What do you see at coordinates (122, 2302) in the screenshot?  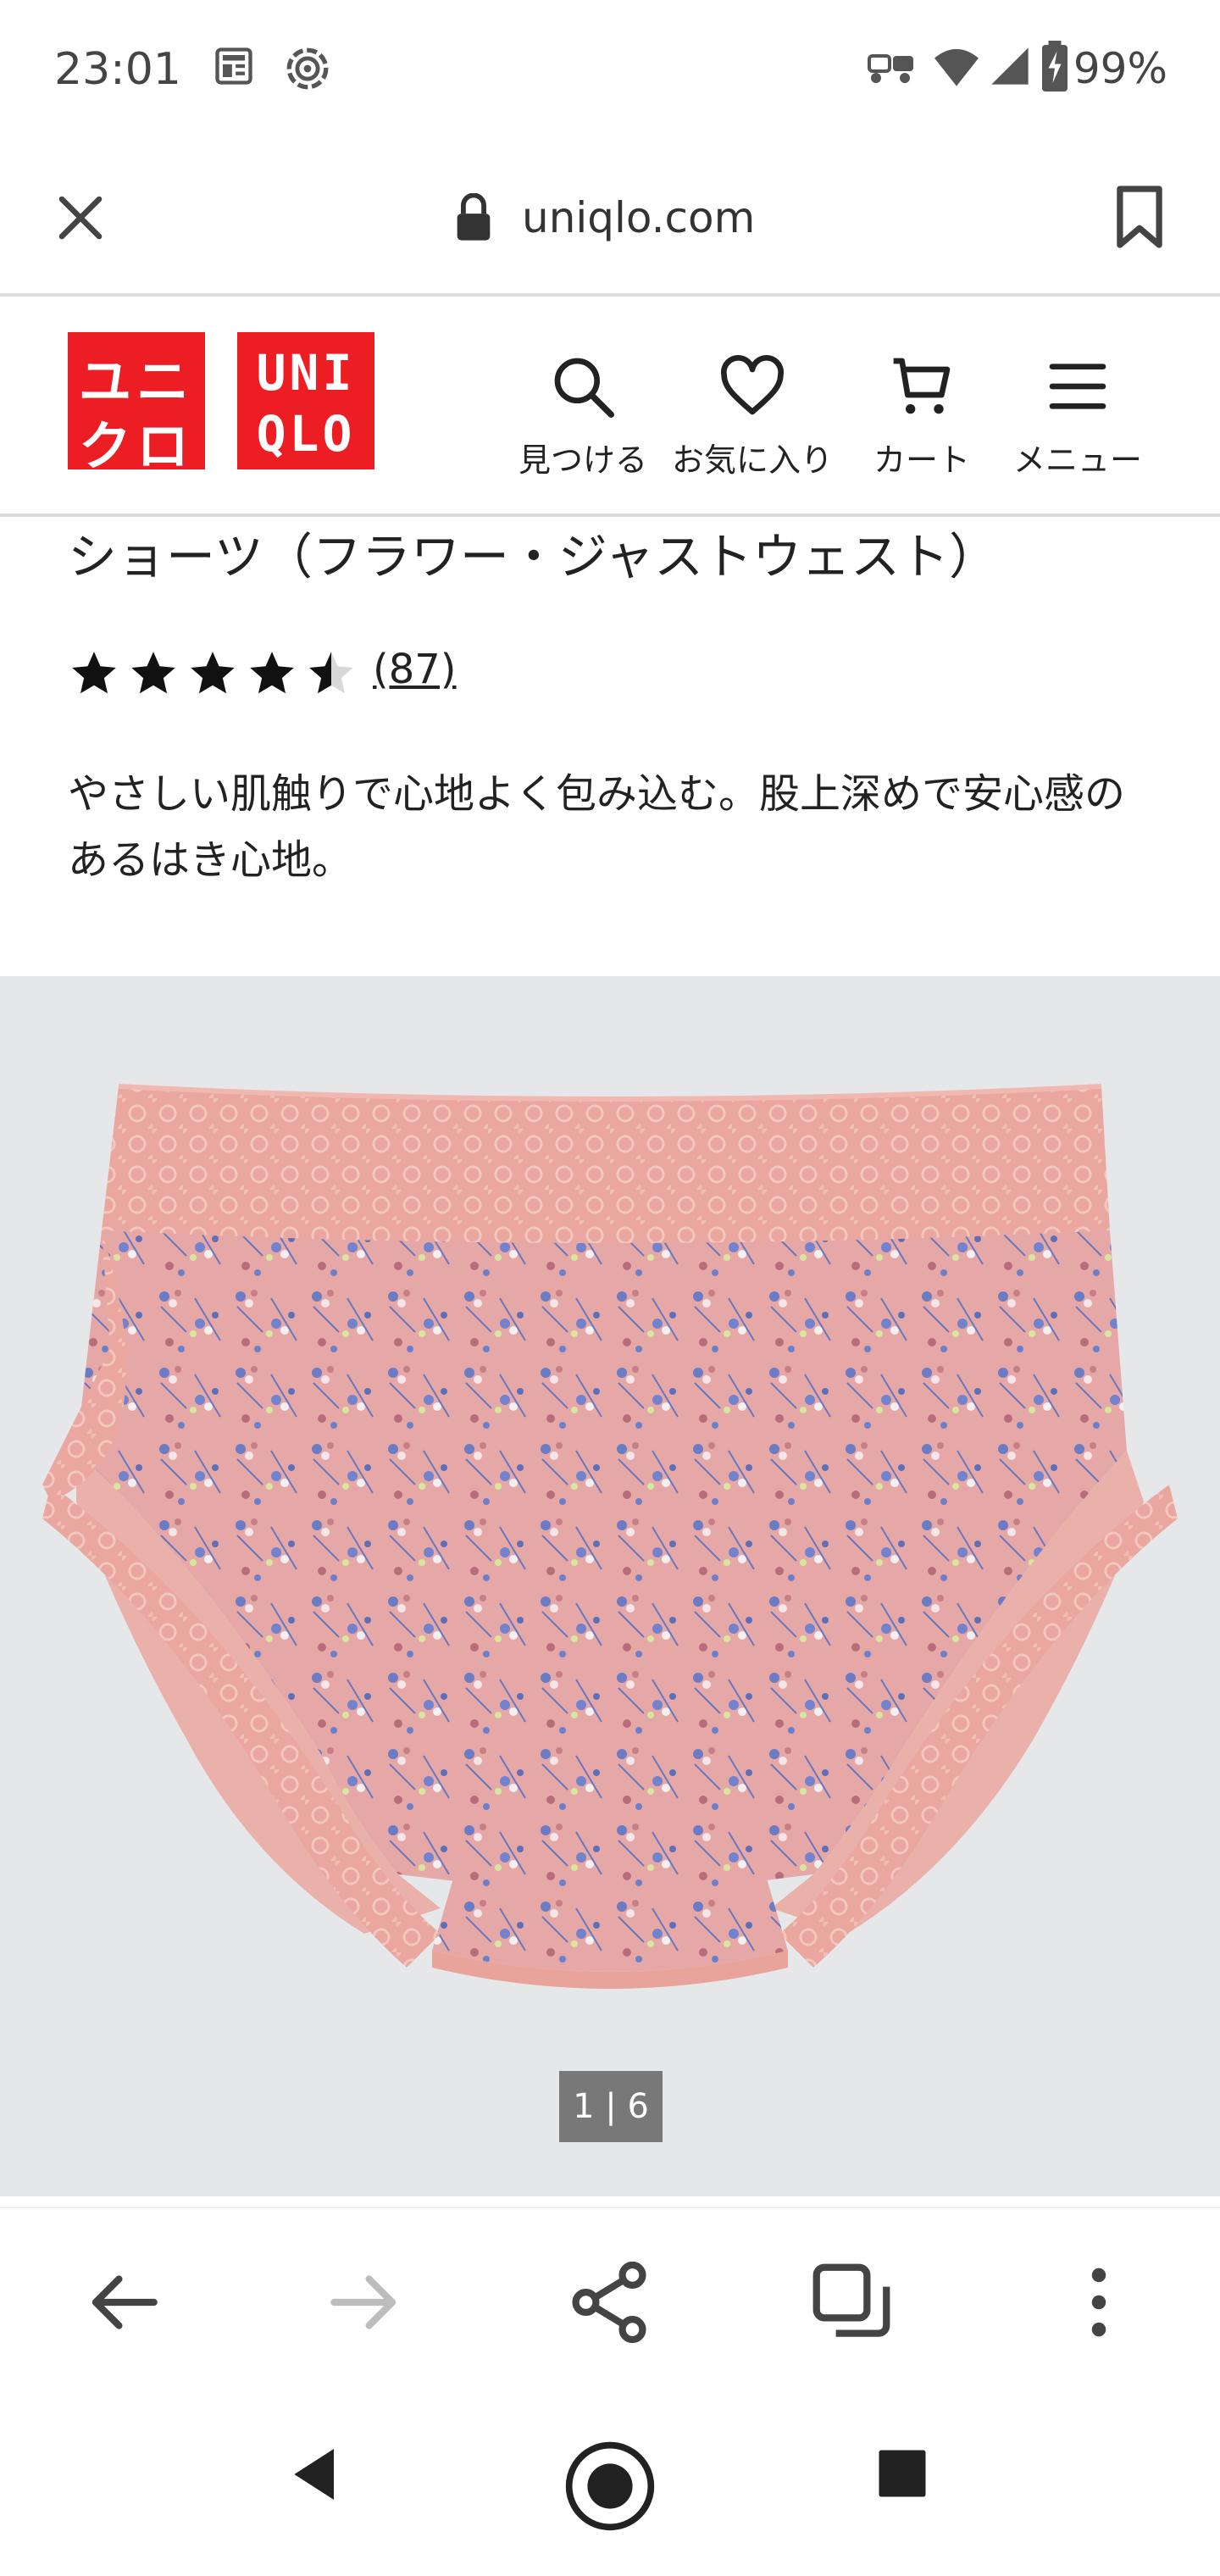 I see `back-arrow-icon` at bounding box center [122, 2302].